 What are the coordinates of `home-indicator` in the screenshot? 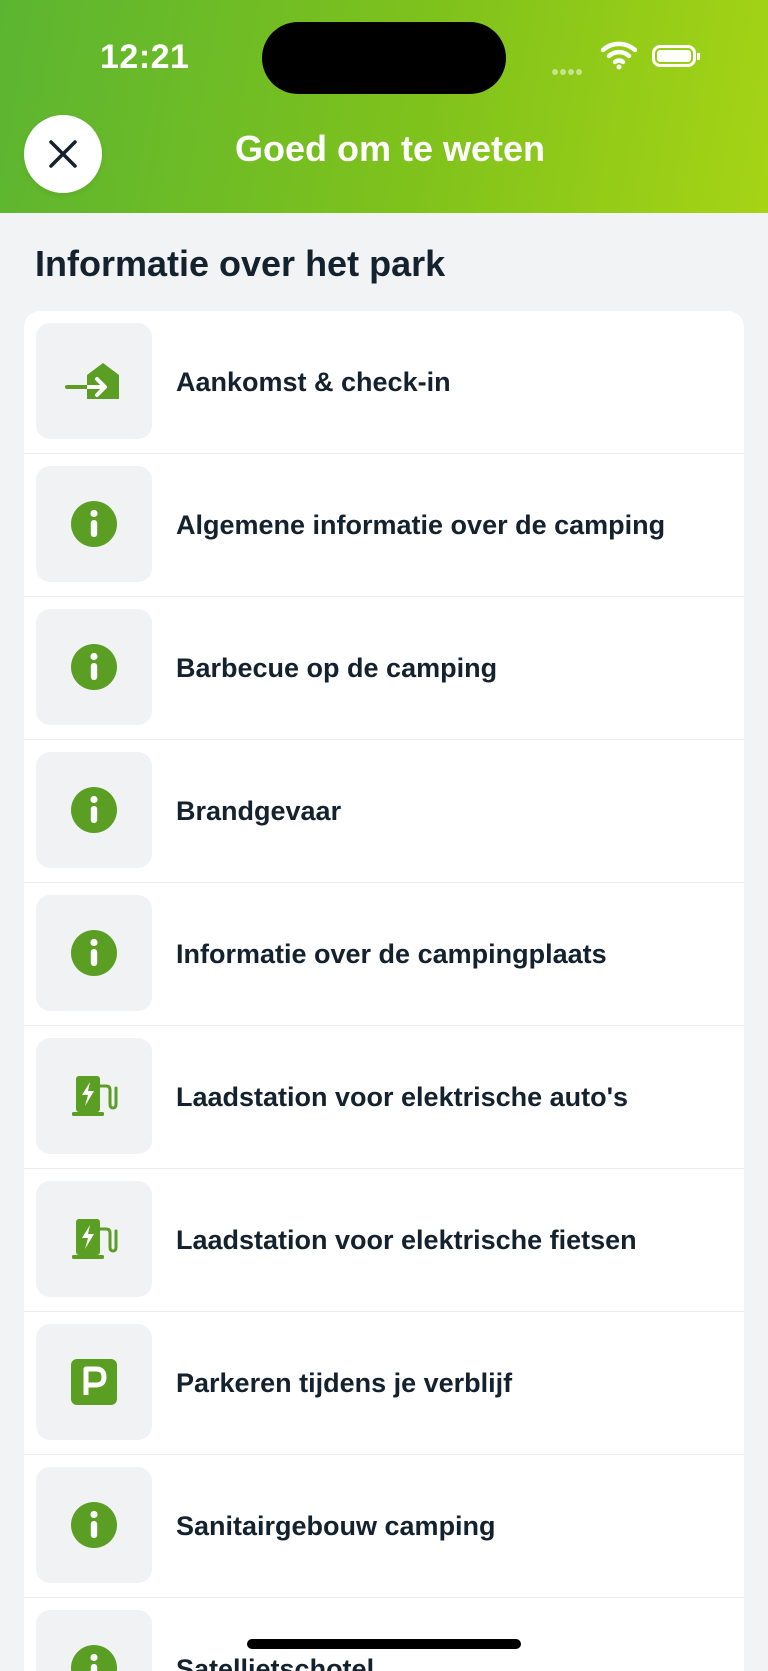 It's located at (384, 1644).